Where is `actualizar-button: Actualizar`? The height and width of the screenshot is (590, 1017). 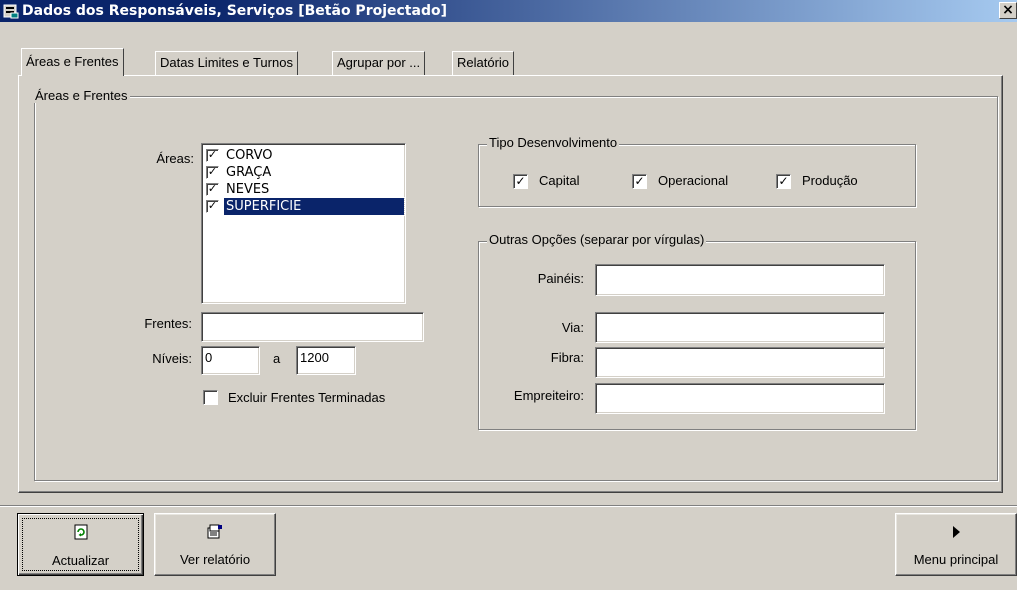 actualizar-button: Actualizar is located at coordinates (80, 544).